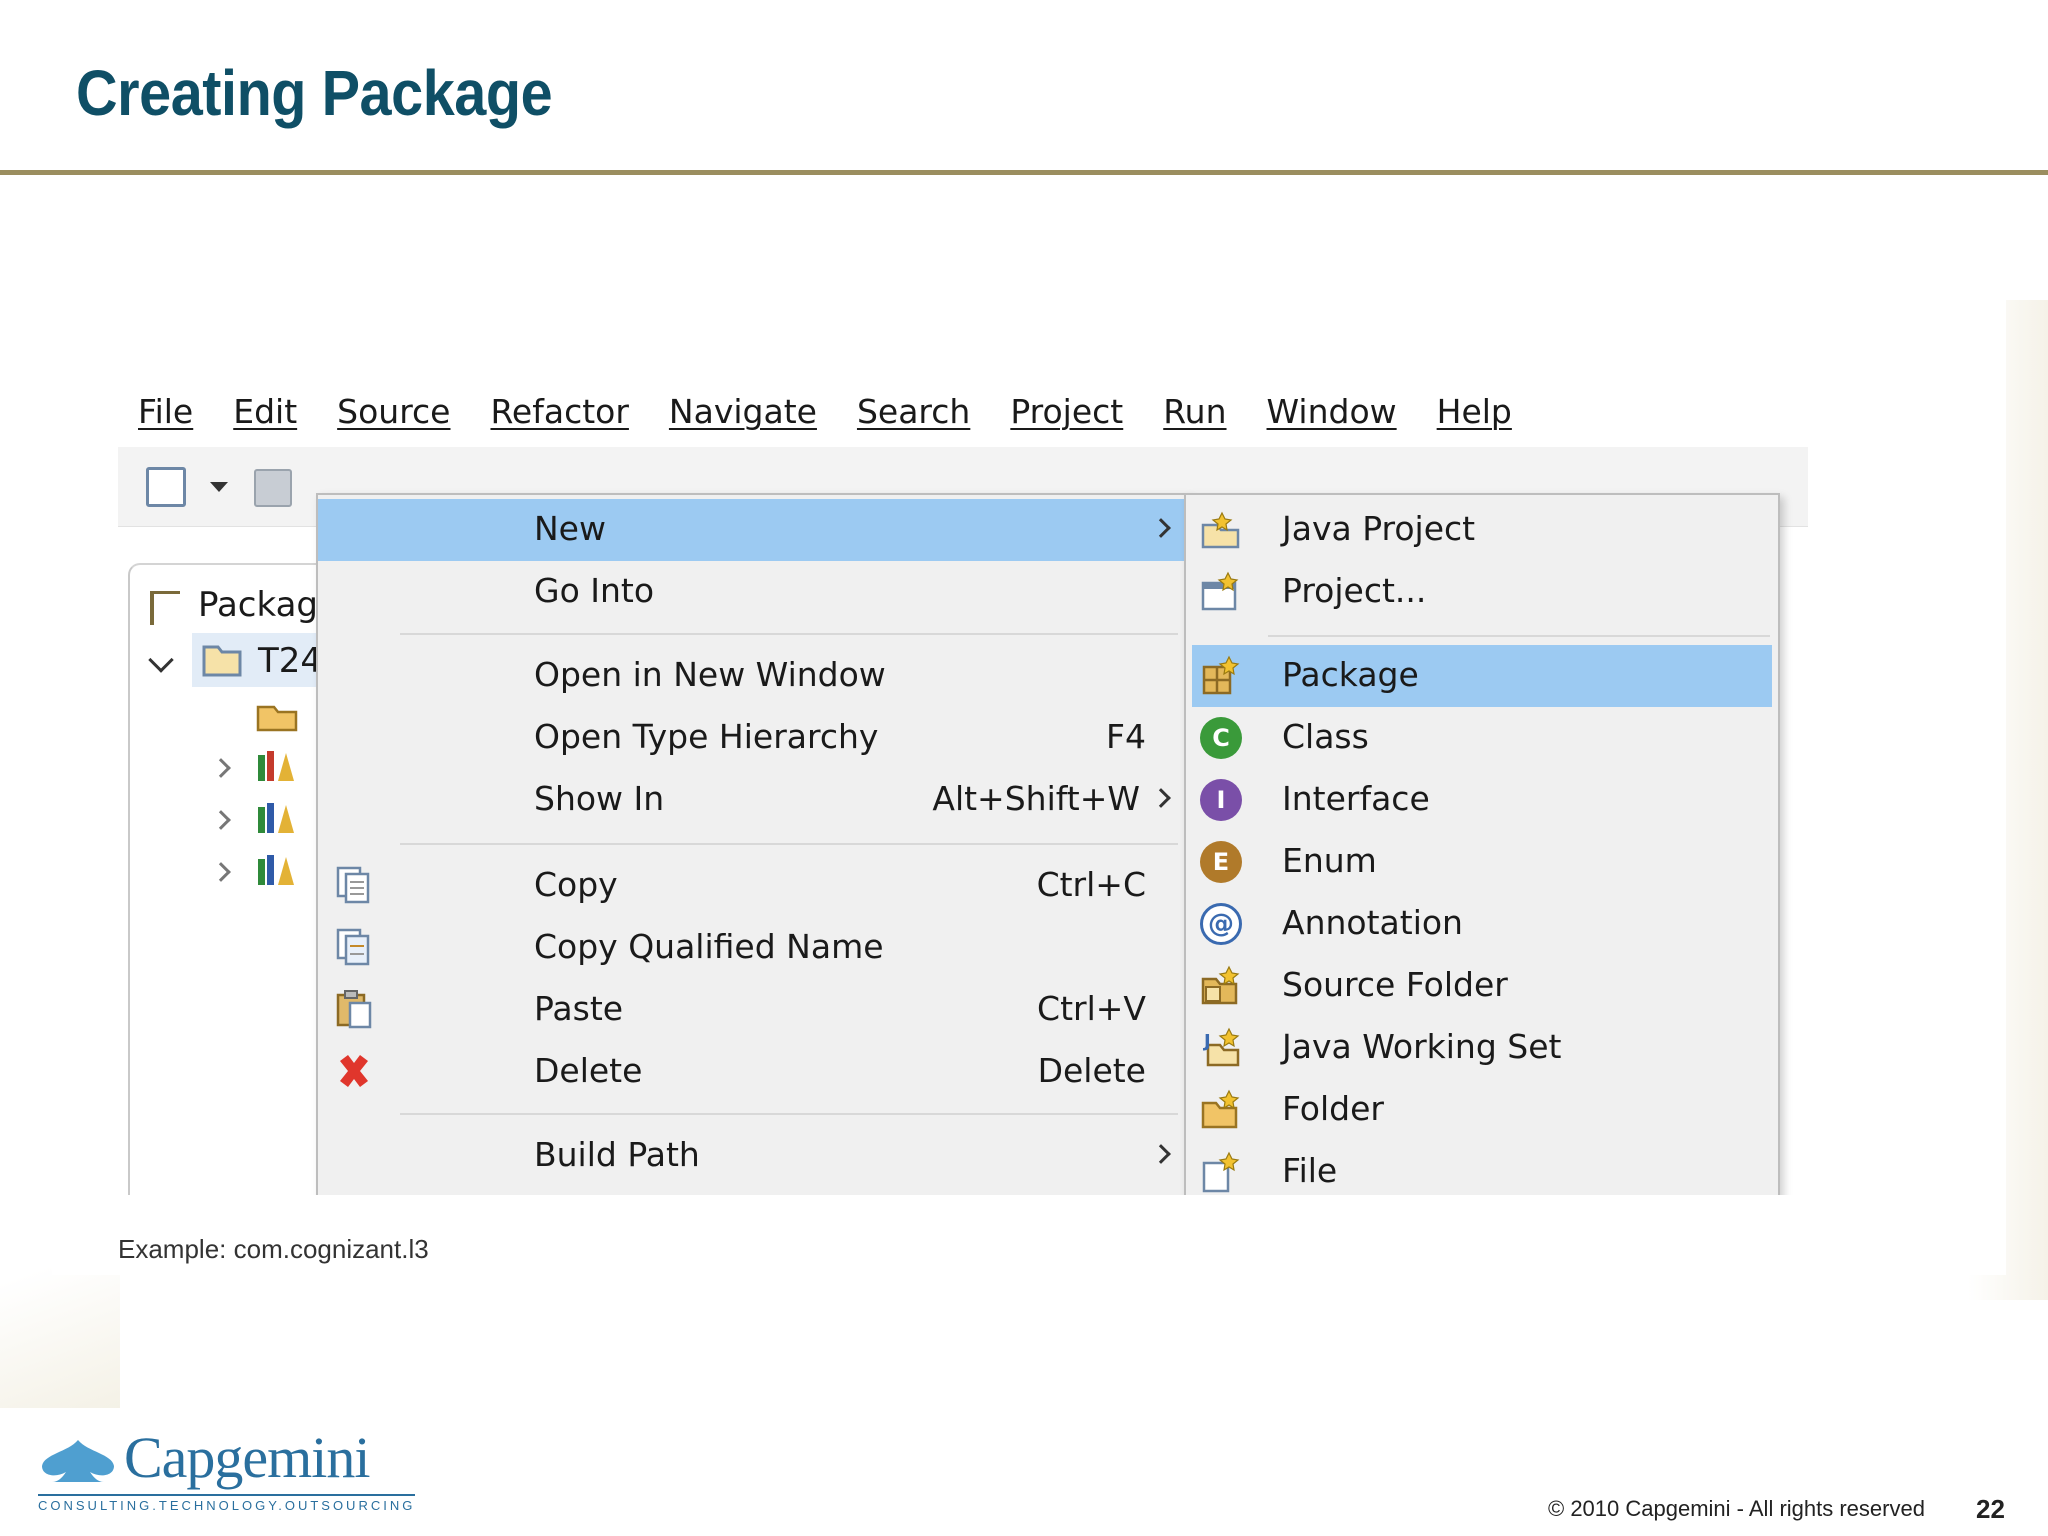  I want to click on capgemini-spade-logo-icon, so click(78, 1461).